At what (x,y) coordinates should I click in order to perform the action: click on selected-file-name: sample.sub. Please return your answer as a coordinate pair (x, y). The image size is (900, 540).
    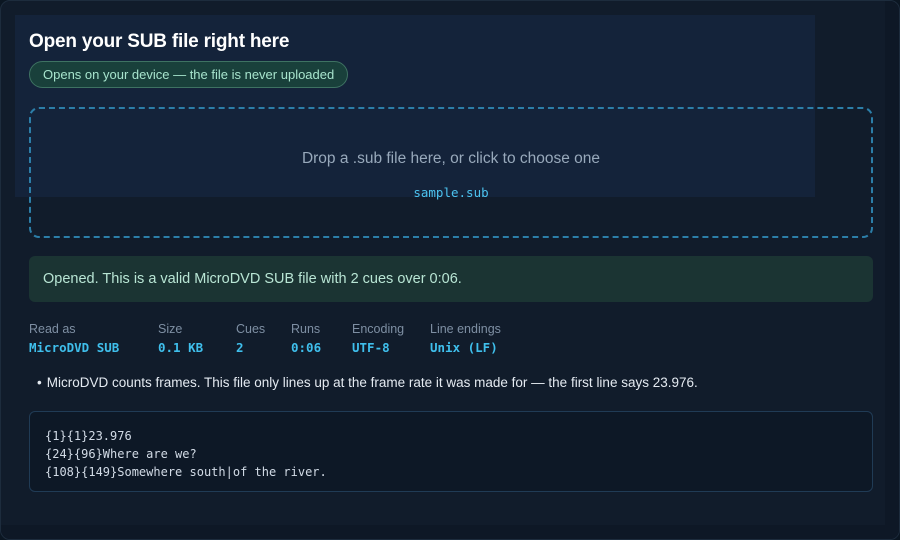
    Looking at the image, I should click on (451, 192).